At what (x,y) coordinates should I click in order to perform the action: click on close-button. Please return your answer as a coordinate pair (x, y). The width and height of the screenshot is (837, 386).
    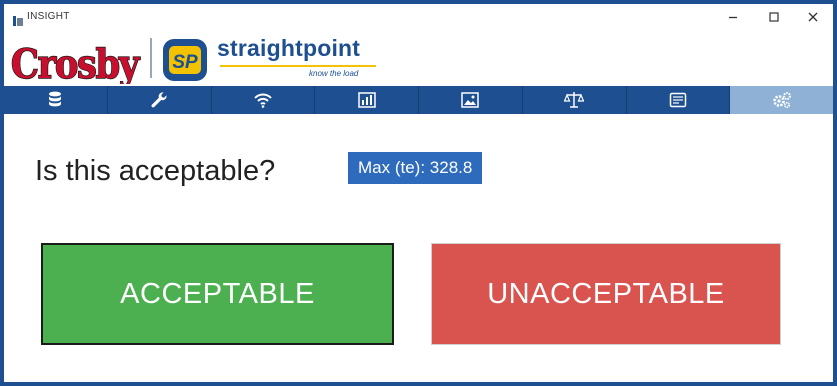
    Looking at the image, I should click on (813, 17).